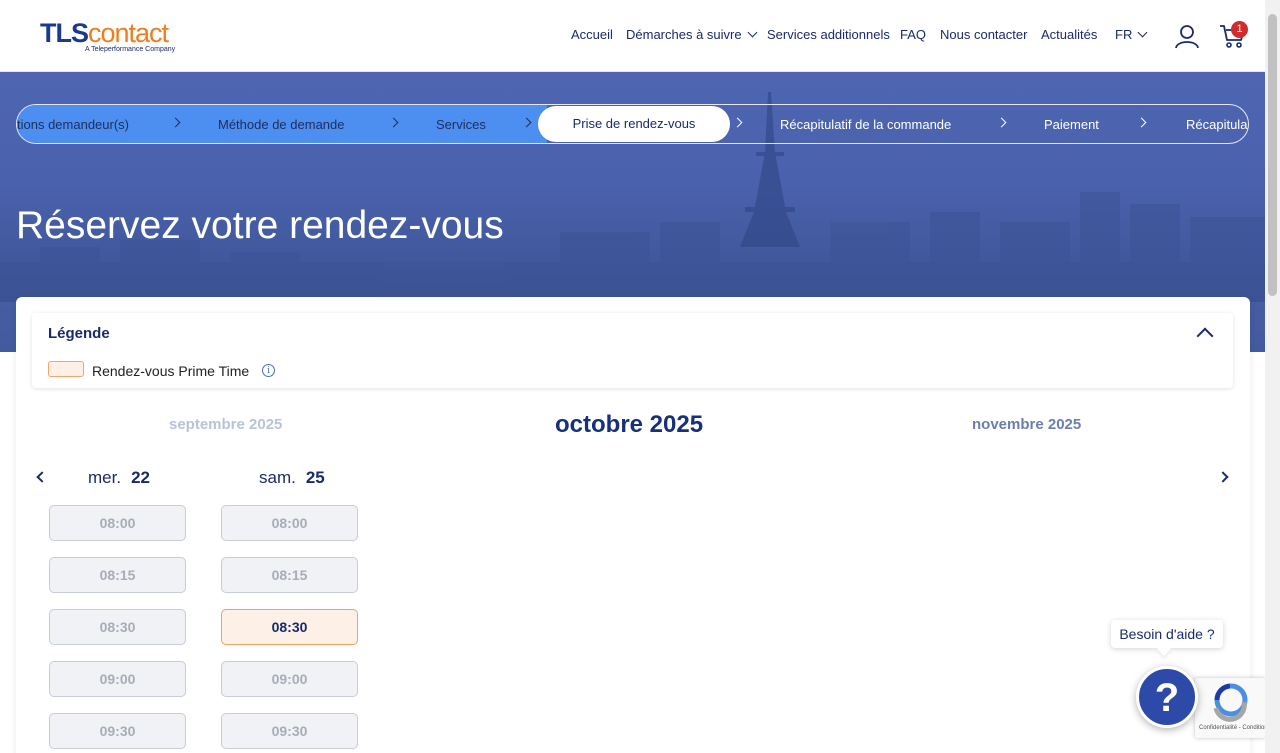 The height and width of the screenshot is (753, 1280). I want to click on step-recapitulatif-commande: Récapitulatif de la commande, so click(866, 124).